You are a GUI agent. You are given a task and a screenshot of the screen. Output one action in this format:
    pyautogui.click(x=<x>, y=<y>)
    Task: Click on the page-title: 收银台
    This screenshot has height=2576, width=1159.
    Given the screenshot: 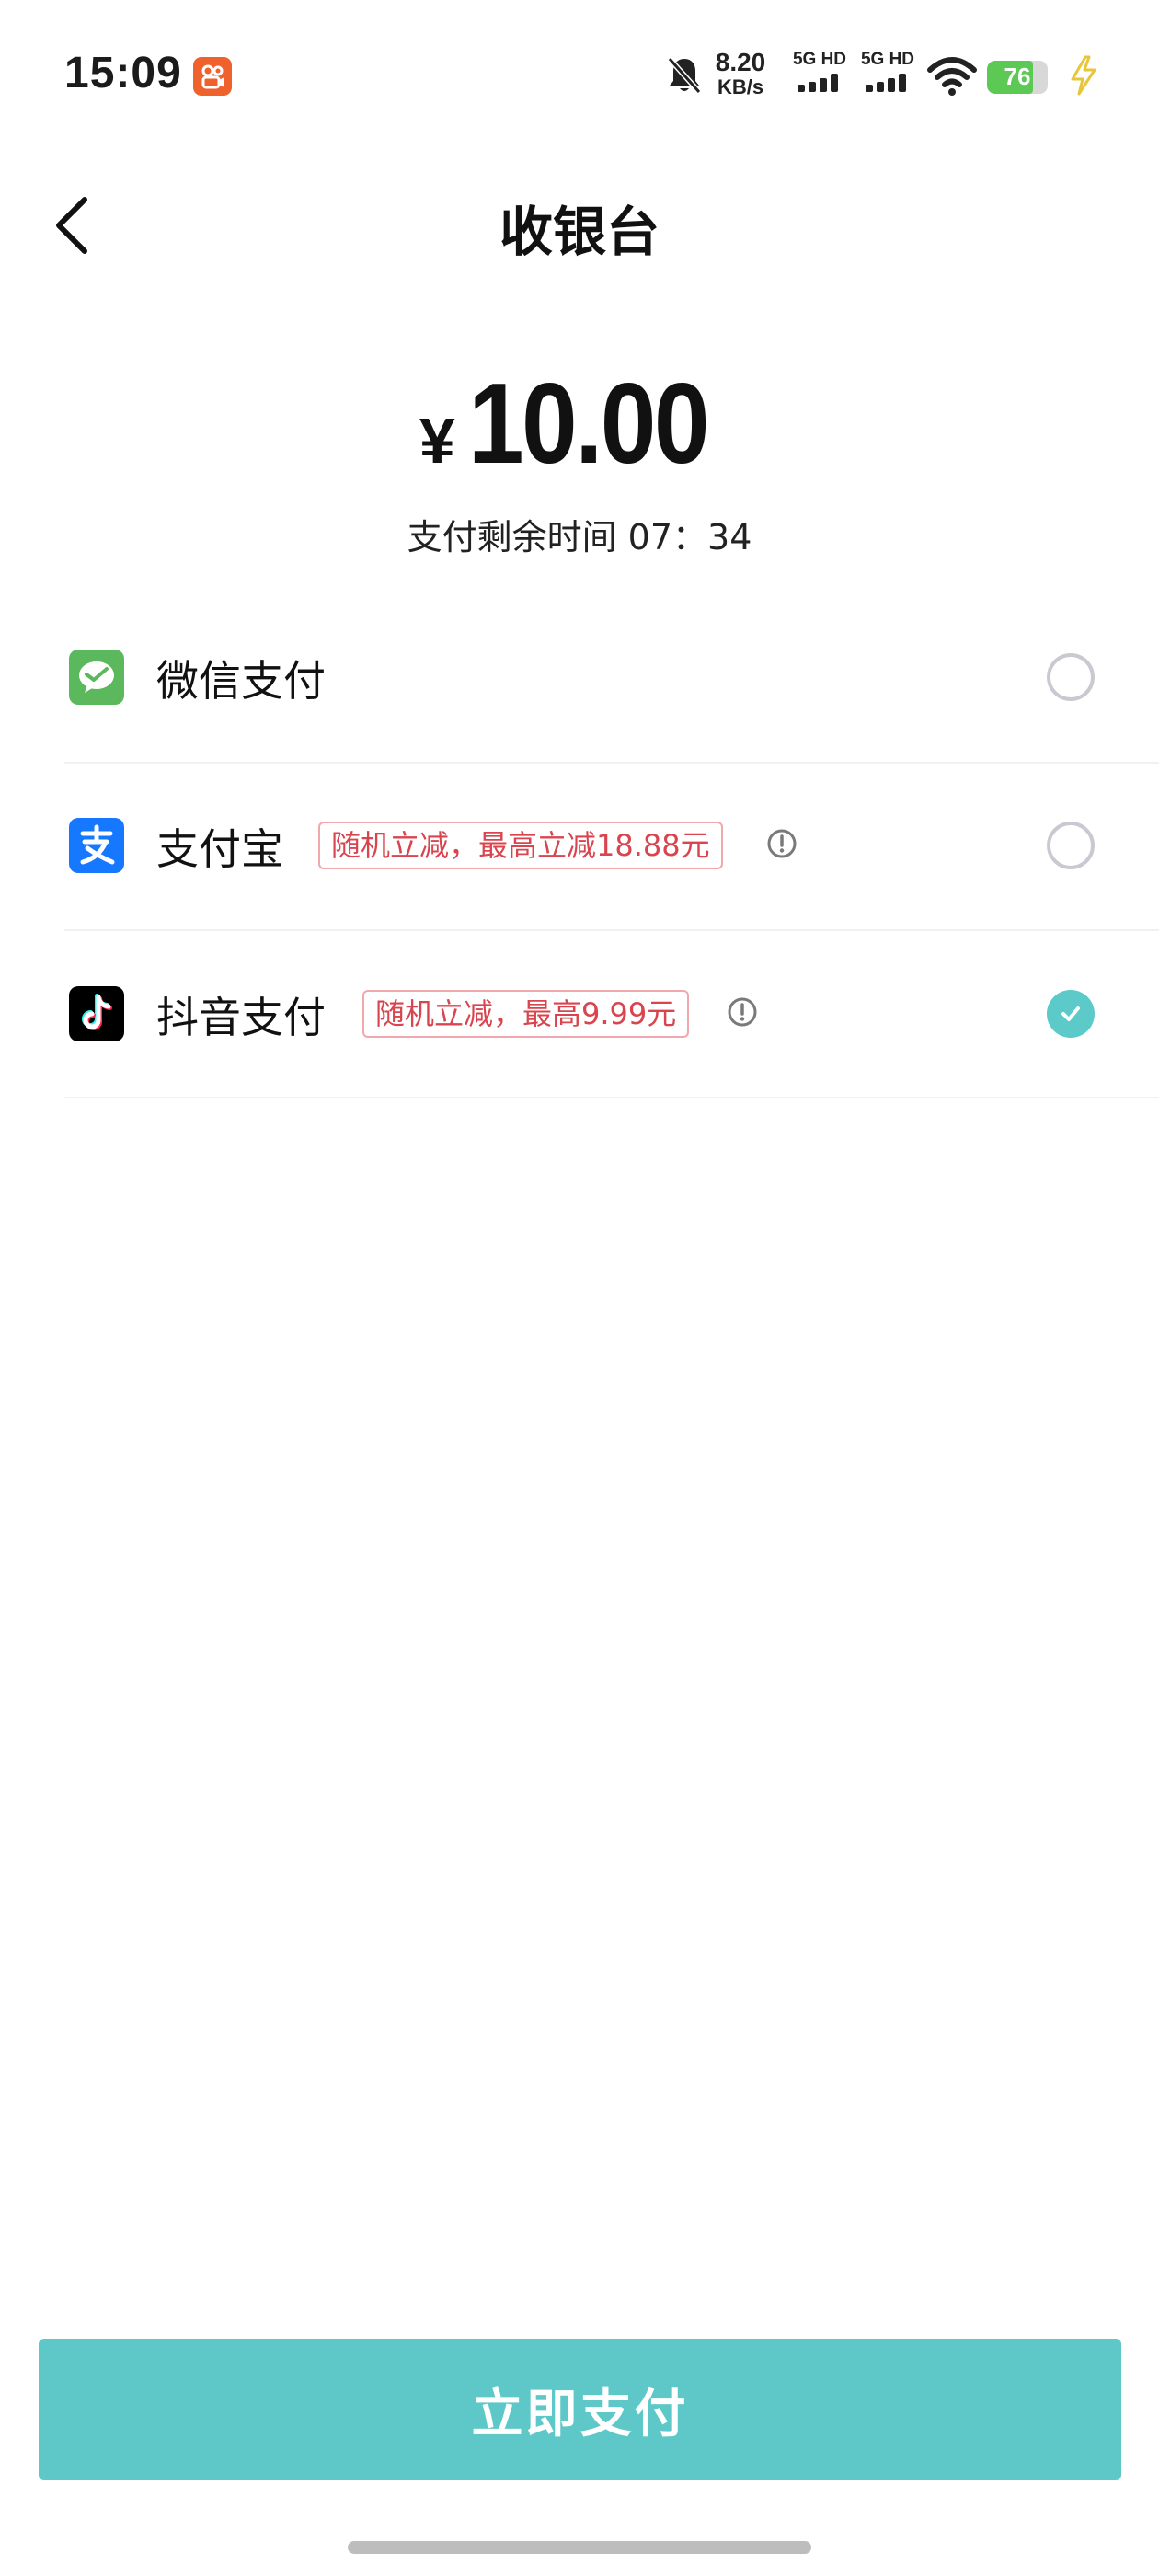 What is the action you would take?
    pyautogui.click(x=579, y=232)
    